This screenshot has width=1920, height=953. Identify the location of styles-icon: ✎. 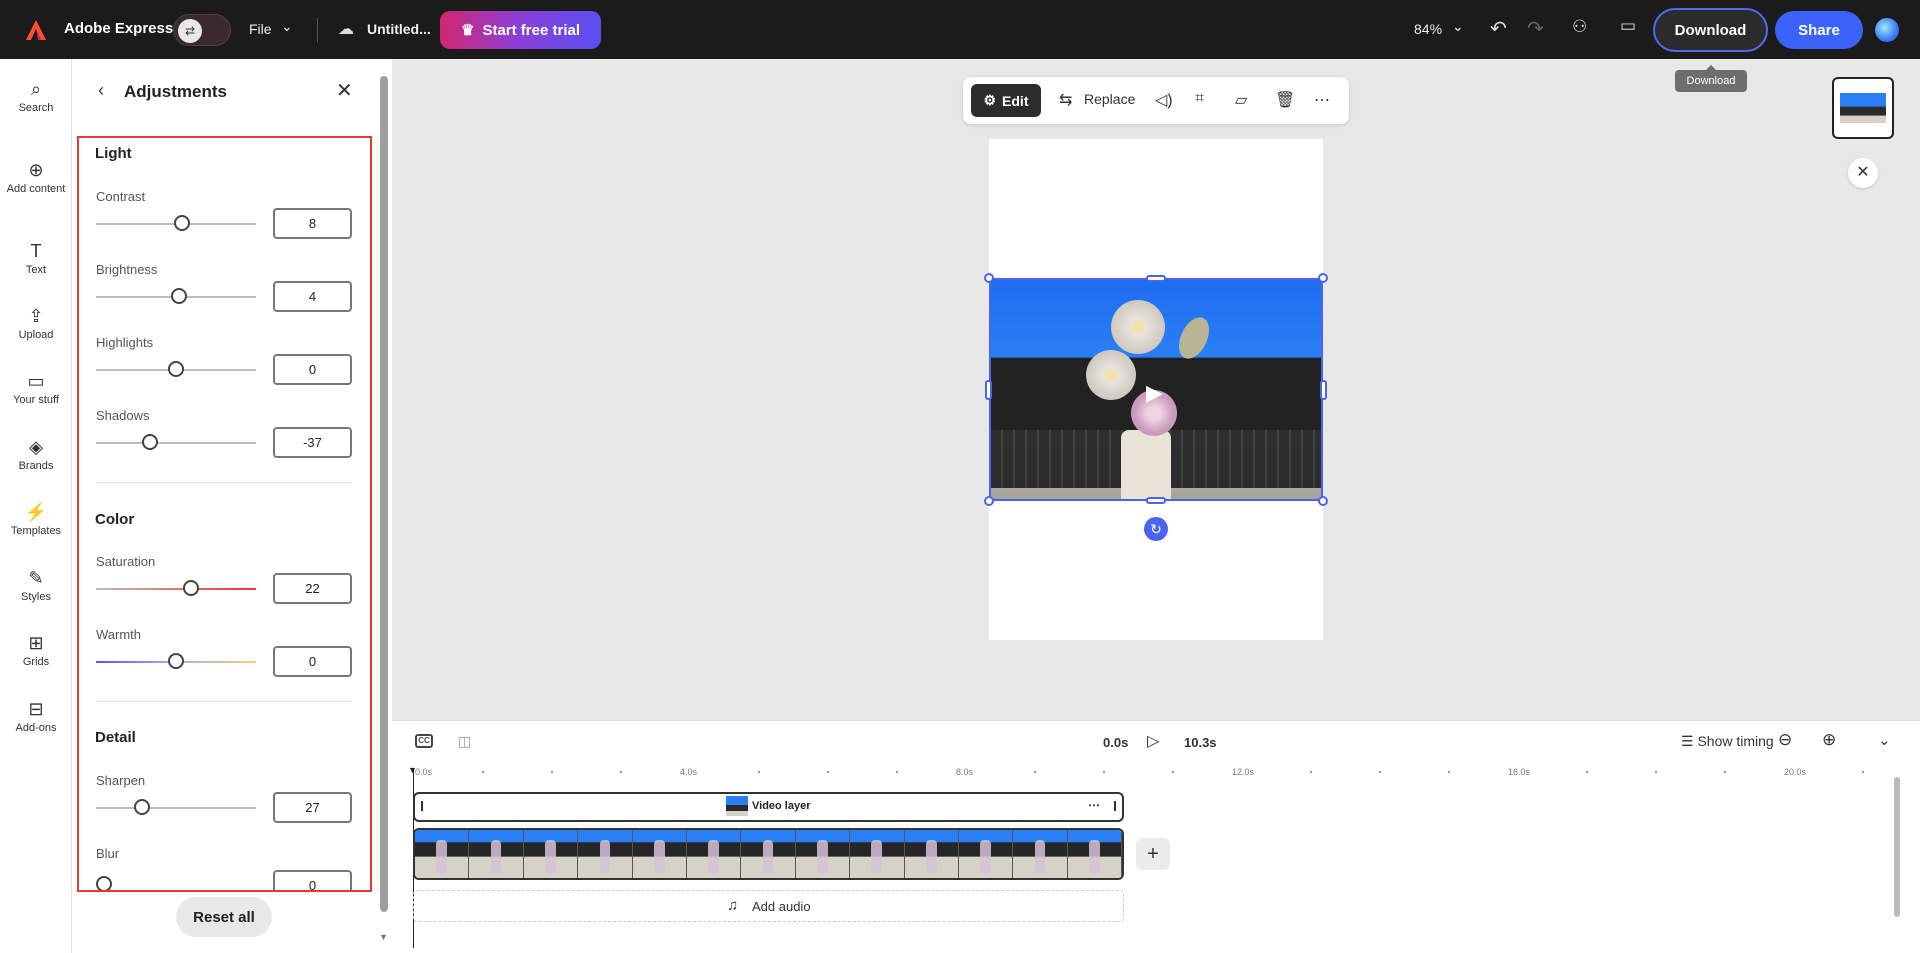
(36, 578).